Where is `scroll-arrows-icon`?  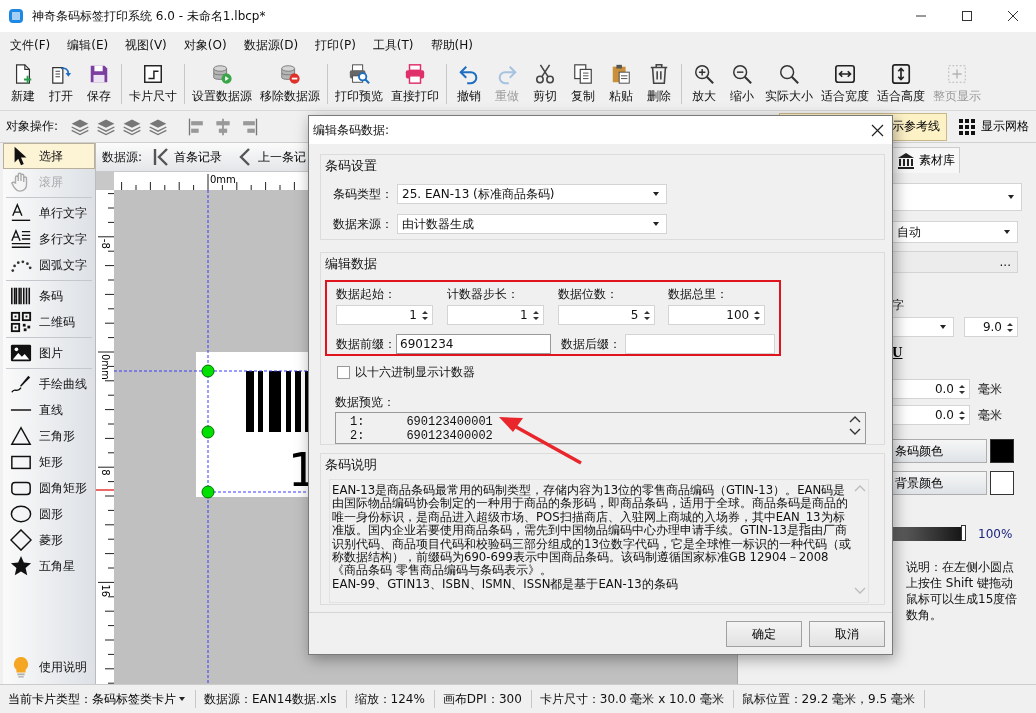 scroll-arrows-icon is located at coordinates (855, 426).